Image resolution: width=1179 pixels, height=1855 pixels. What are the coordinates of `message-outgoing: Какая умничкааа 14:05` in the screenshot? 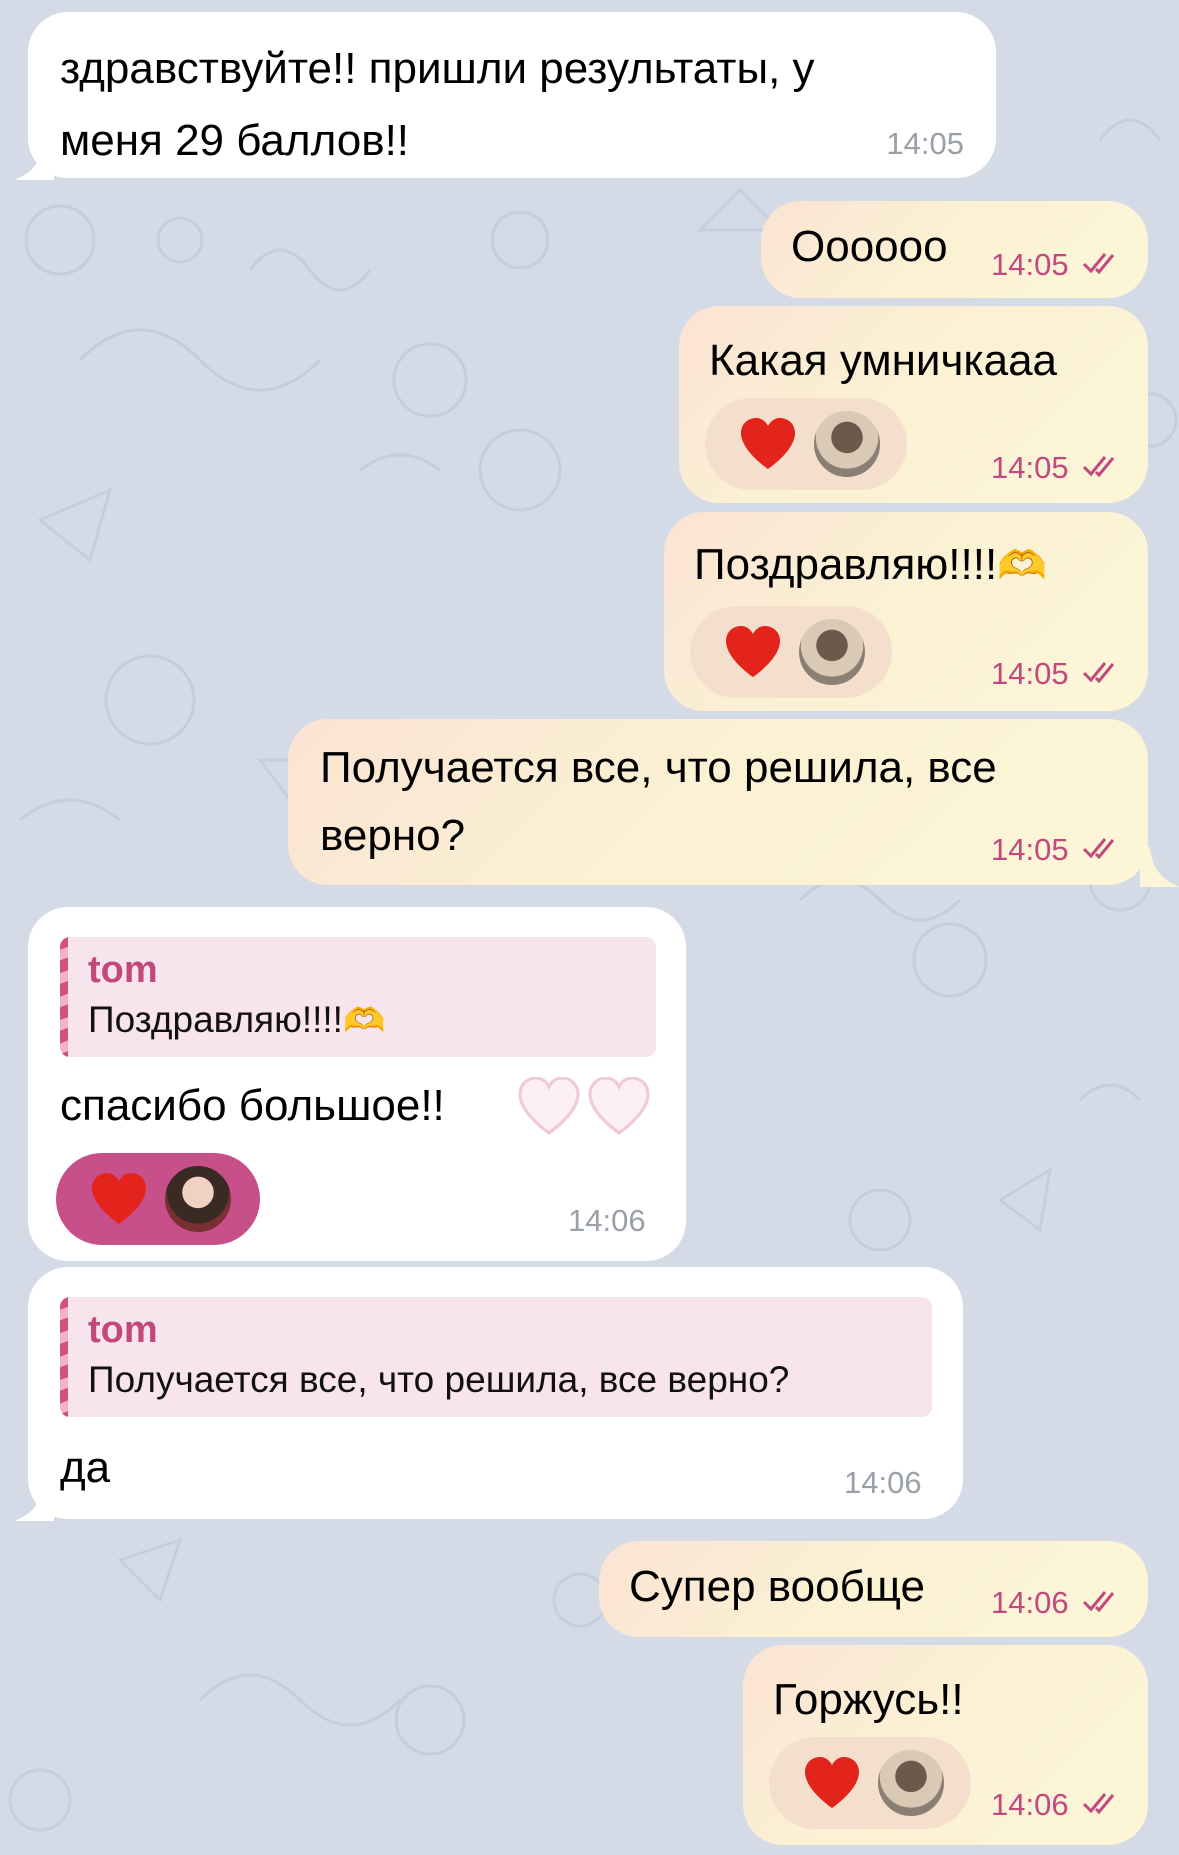 It's located at (913, 404).